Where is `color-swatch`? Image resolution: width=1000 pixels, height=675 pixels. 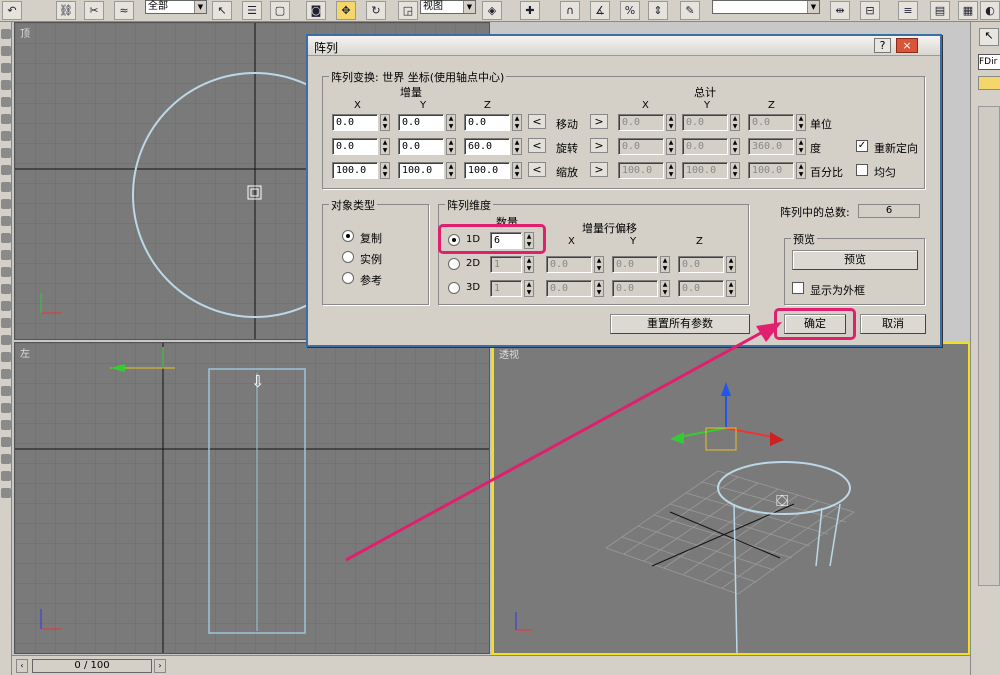
color-swatch is located at coordinates (989, 83).